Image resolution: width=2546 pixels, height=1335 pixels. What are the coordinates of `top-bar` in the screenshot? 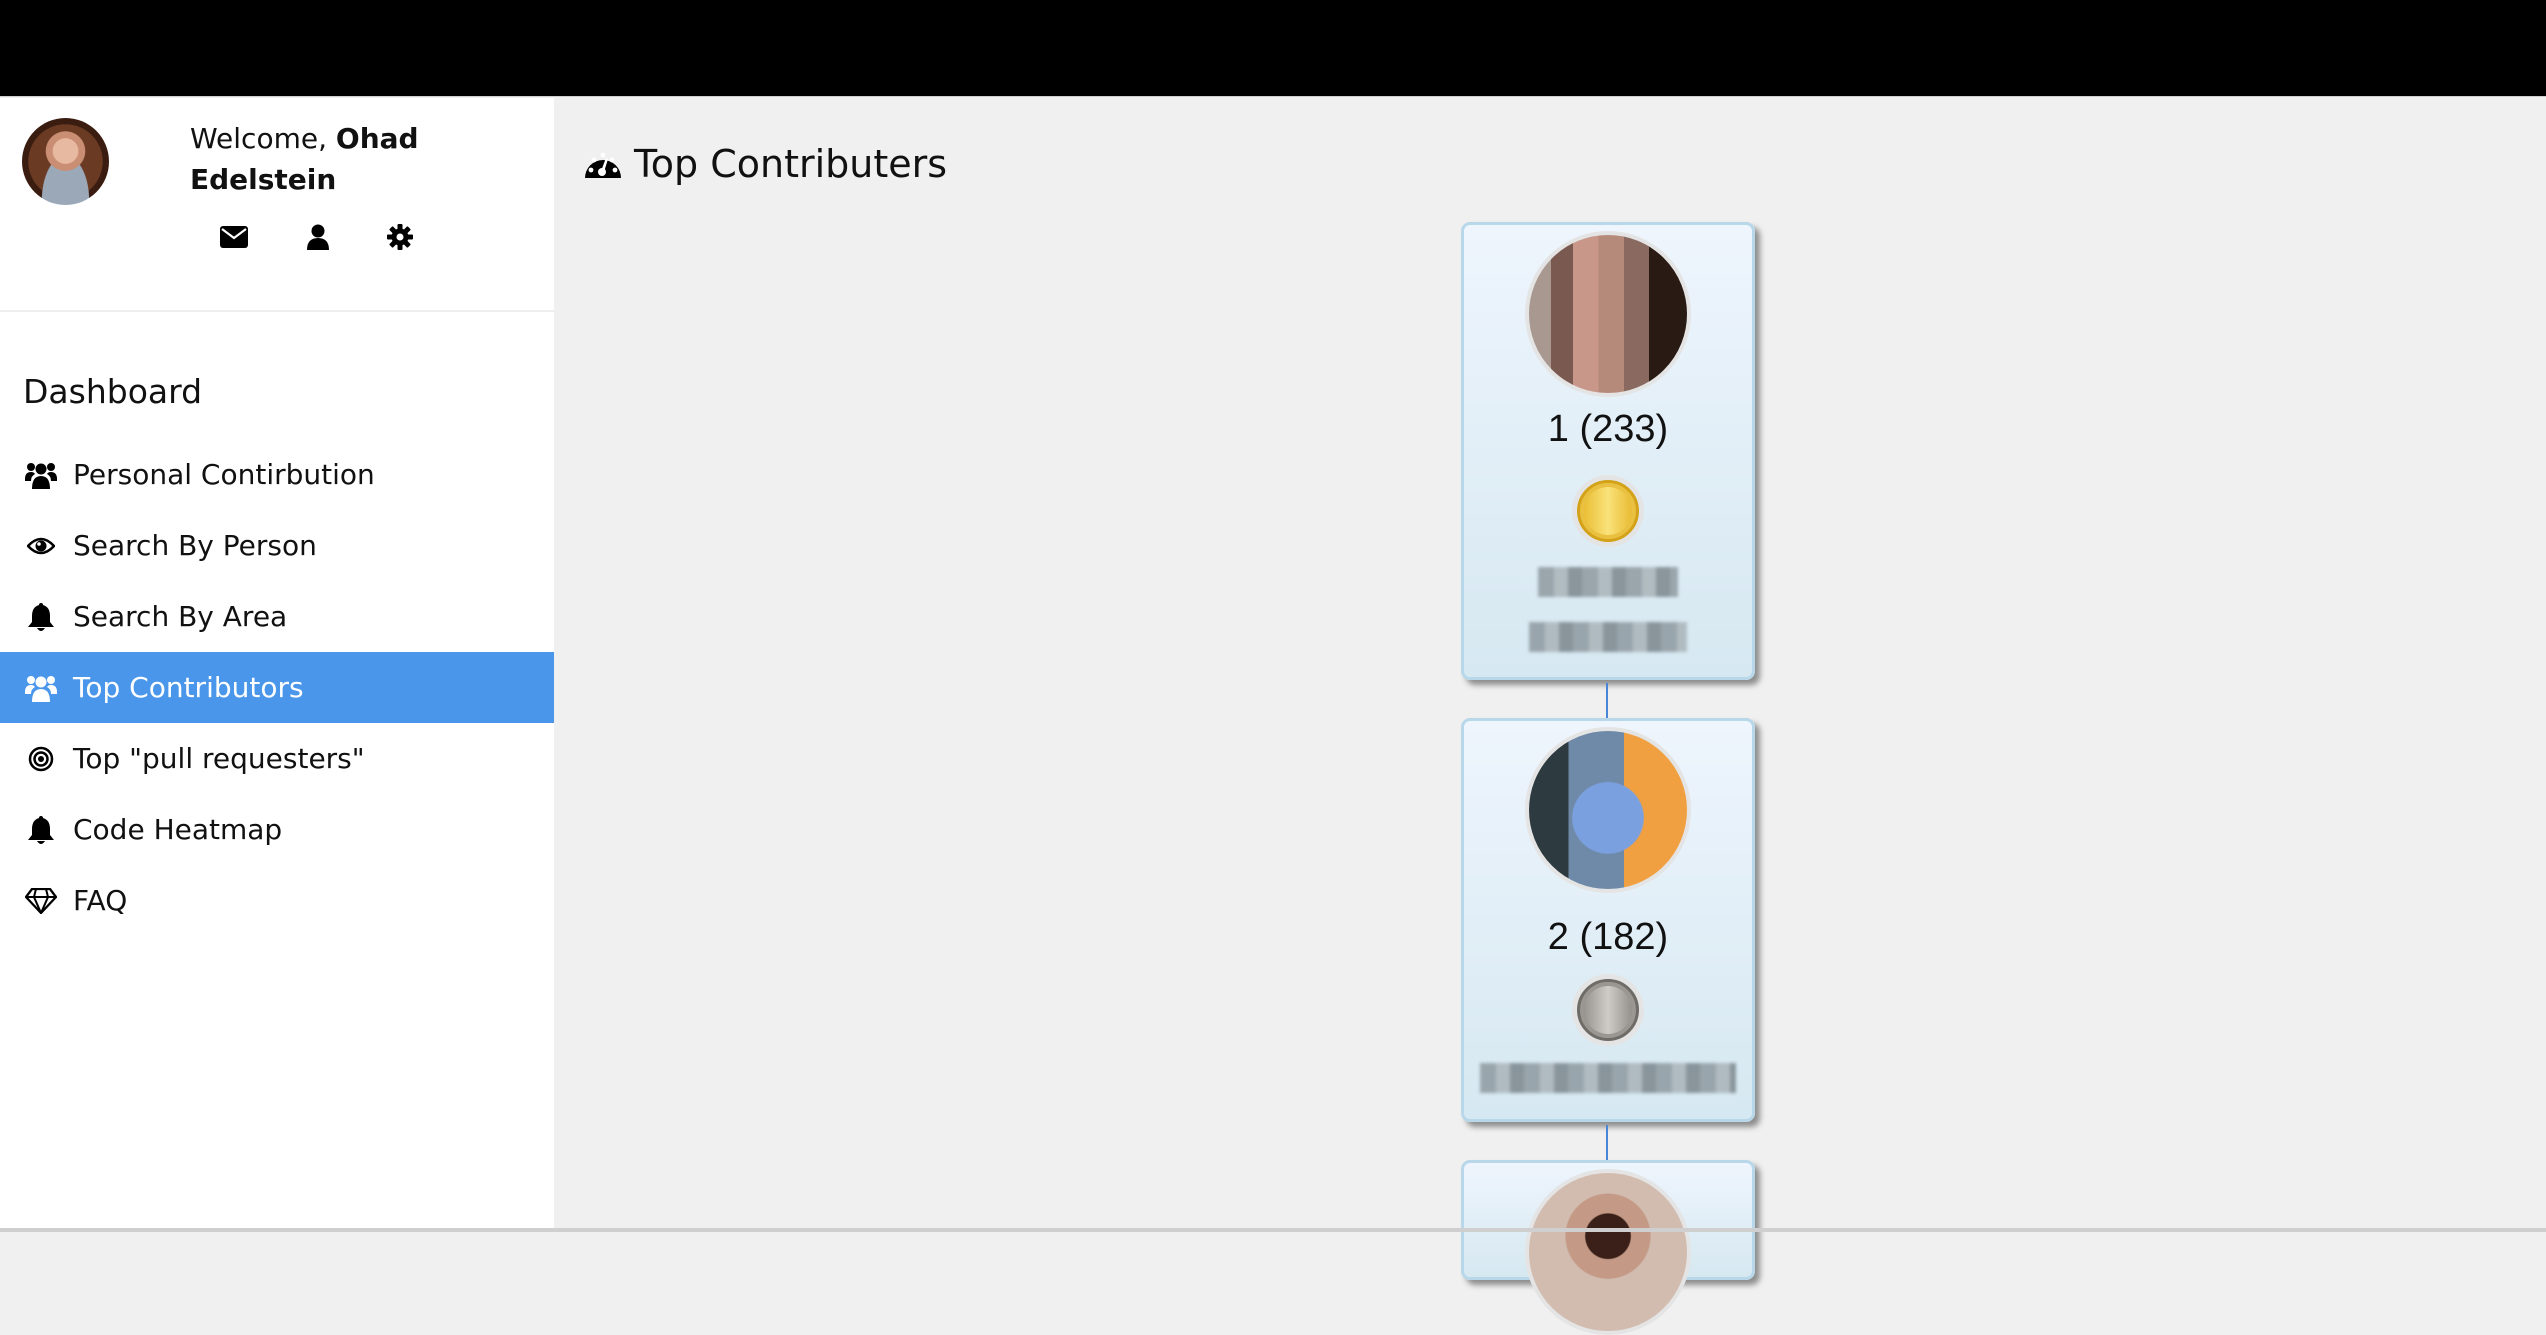 It's located at (1273, 48).